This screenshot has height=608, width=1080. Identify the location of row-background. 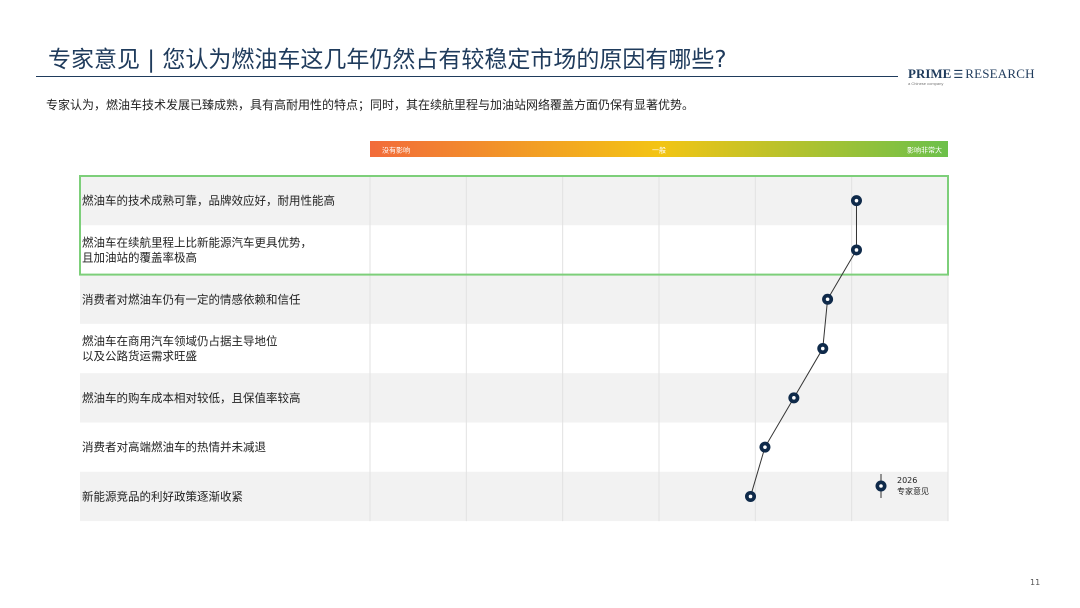
(514, 250).